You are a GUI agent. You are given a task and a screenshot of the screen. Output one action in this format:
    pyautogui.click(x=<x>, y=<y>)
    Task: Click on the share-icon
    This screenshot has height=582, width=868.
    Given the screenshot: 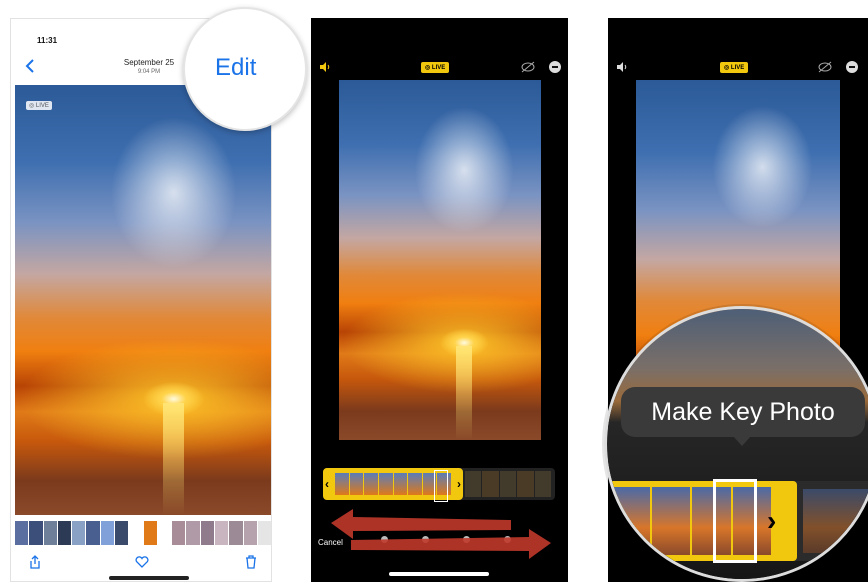 What is the action you would take?
    pyautogui.click(x=35, y=562)
    